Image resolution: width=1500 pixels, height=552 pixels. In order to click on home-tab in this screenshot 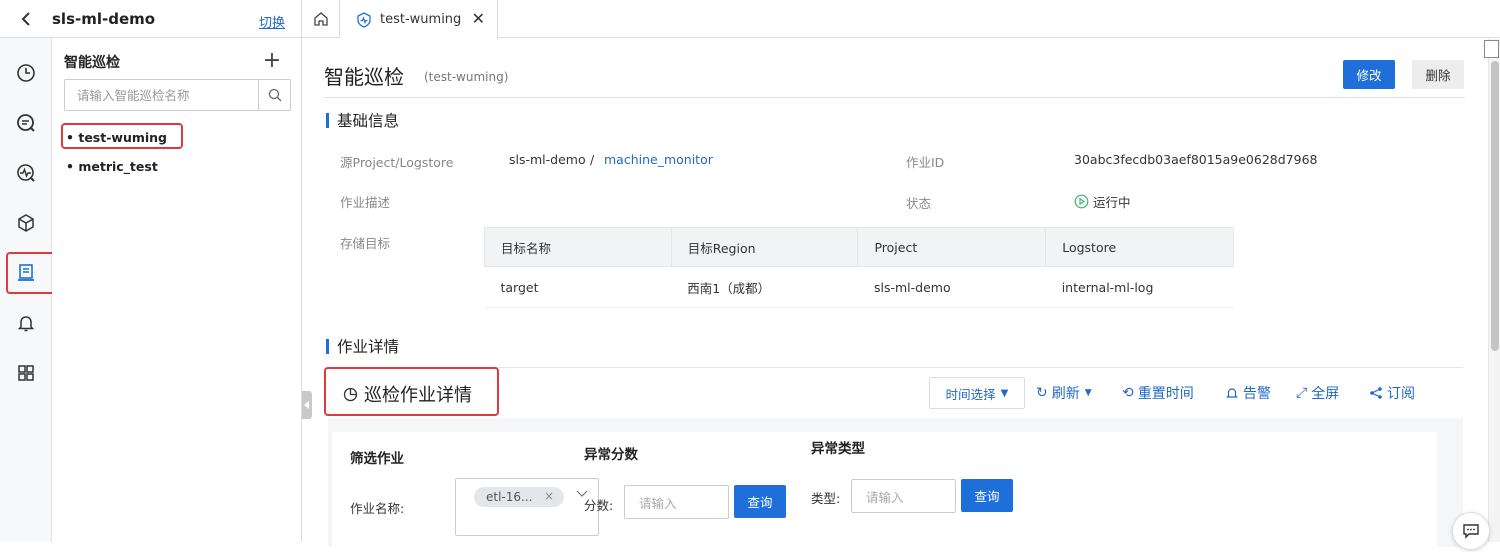, I will do `click(321, 19)`.